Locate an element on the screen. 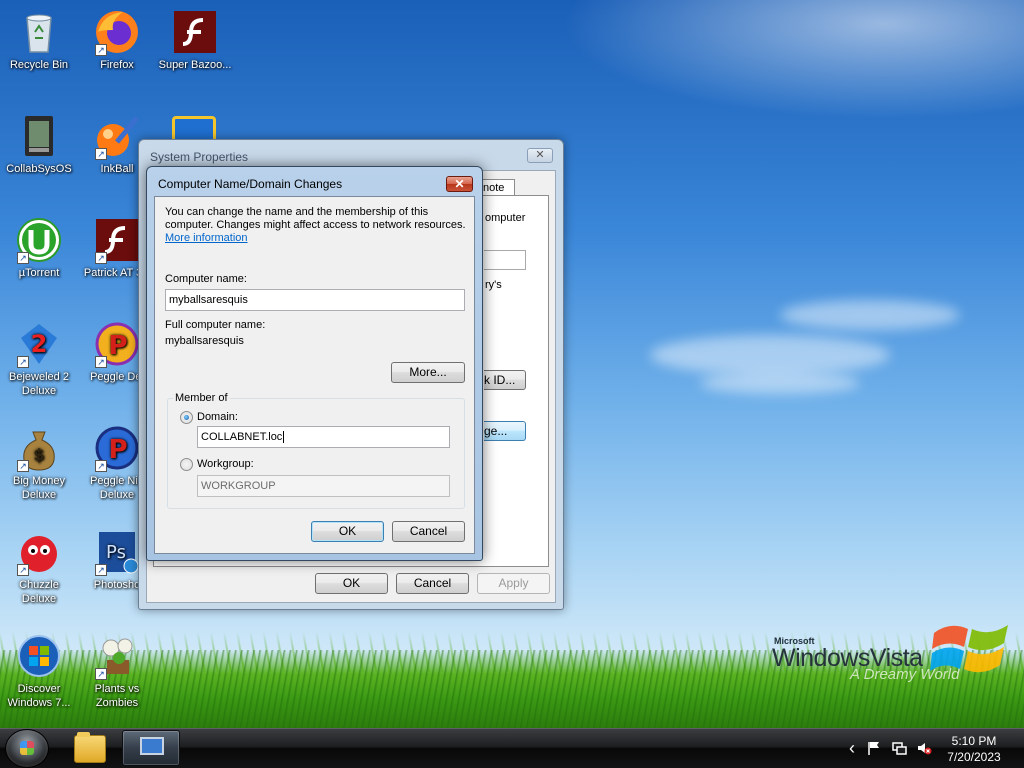 This screenshot has width=1024, height=768. peggle-nights-icon: P ↗ is located at coordinates (117, 448).